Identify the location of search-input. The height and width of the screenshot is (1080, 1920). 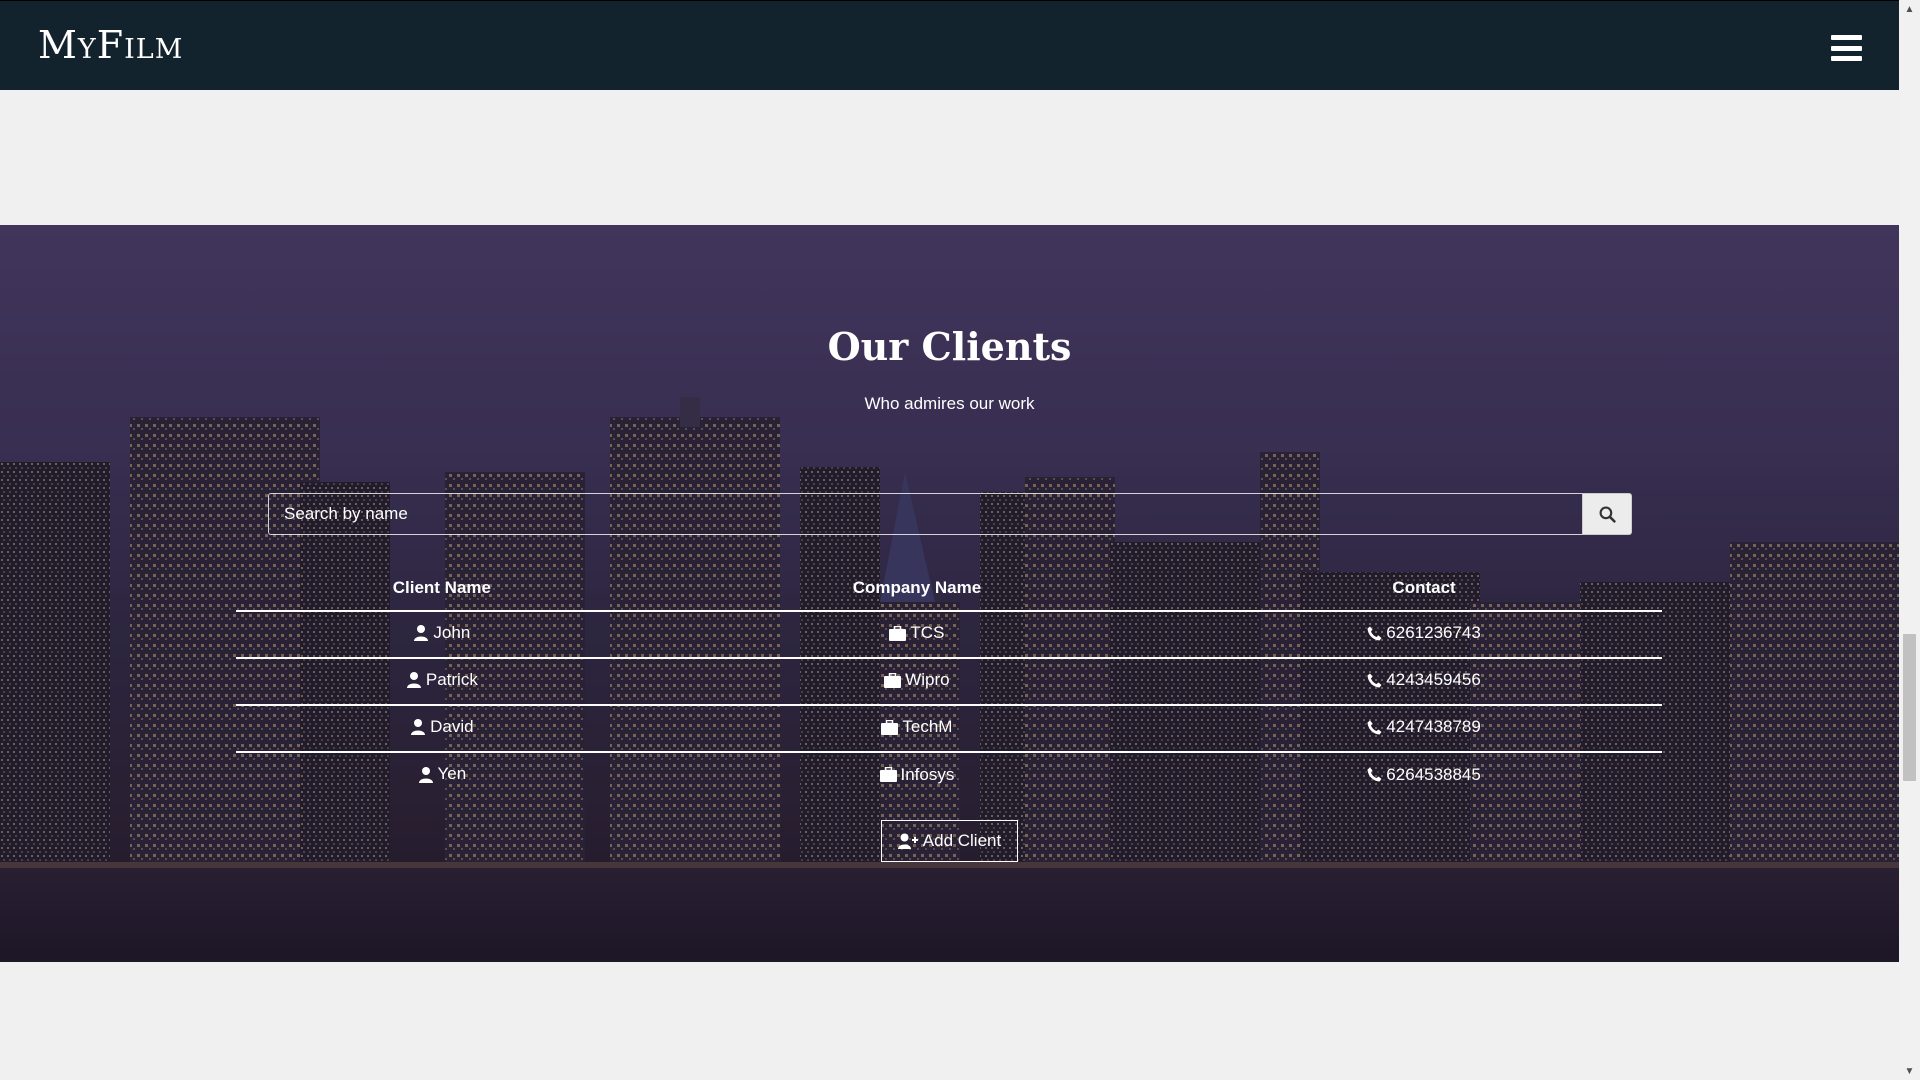
(925, 514).